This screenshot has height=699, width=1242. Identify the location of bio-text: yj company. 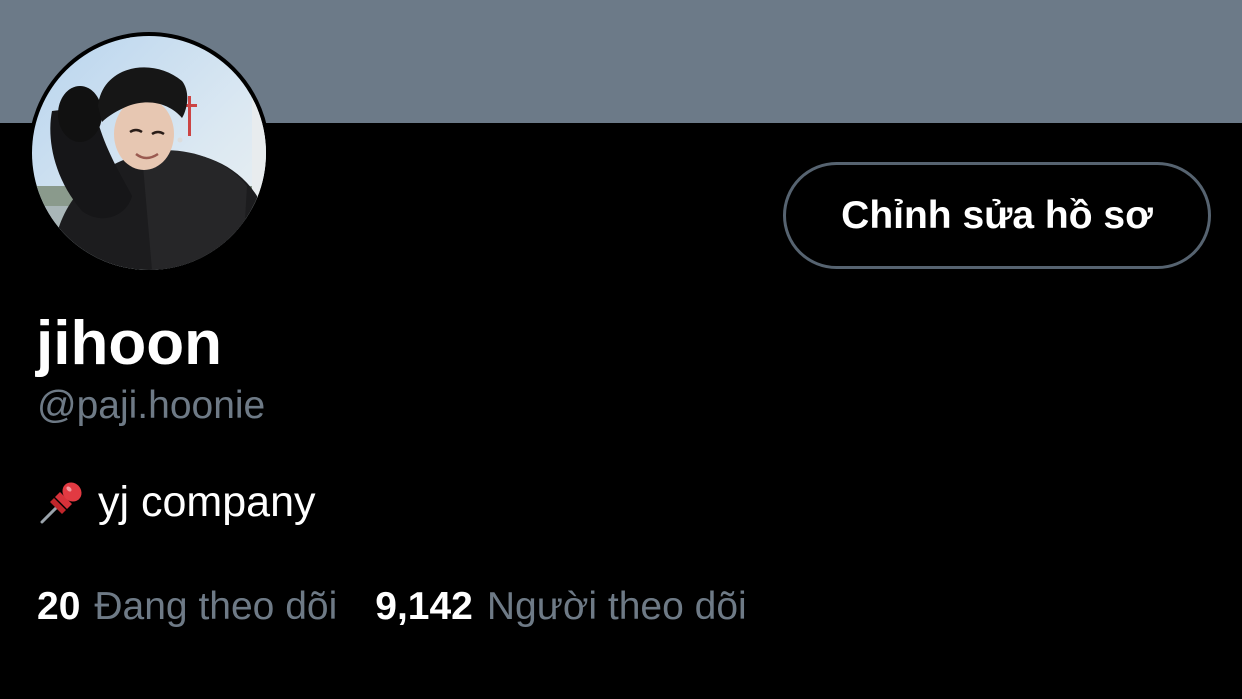
(207, 501).